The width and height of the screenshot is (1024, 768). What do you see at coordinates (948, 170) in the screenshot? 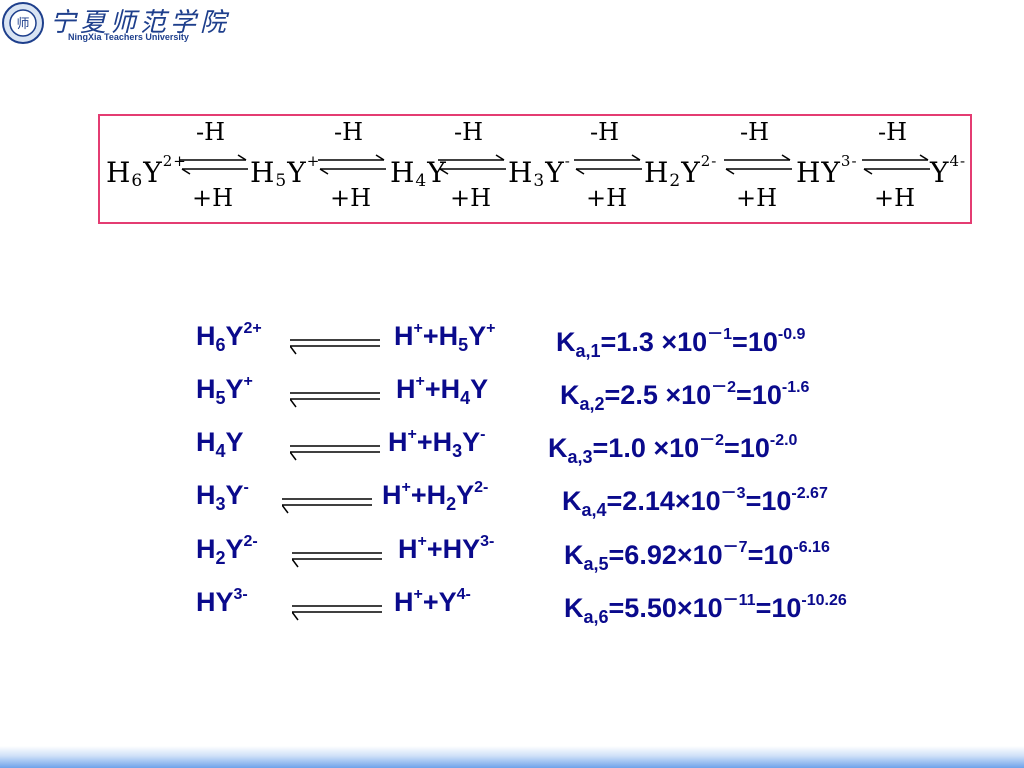
I see `chain-species-y: Y4-` at bounding box center [948, 170].